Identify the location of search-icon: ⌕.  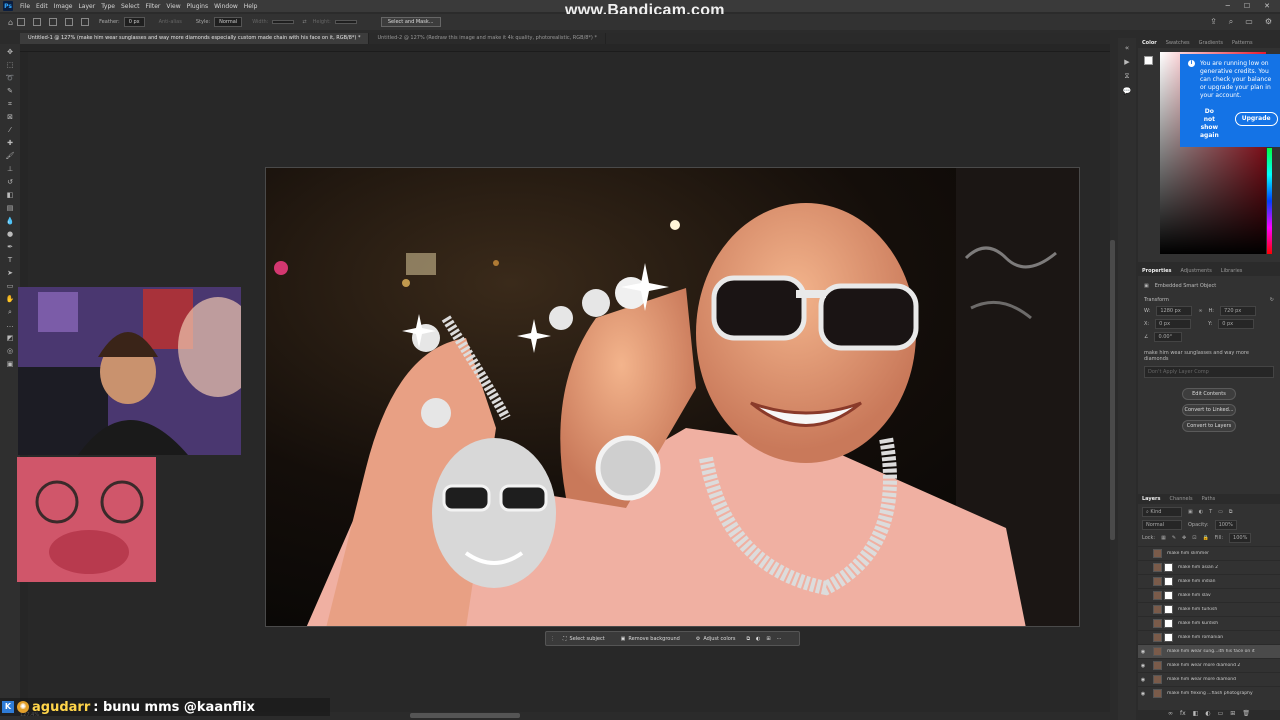
(1231, 22).